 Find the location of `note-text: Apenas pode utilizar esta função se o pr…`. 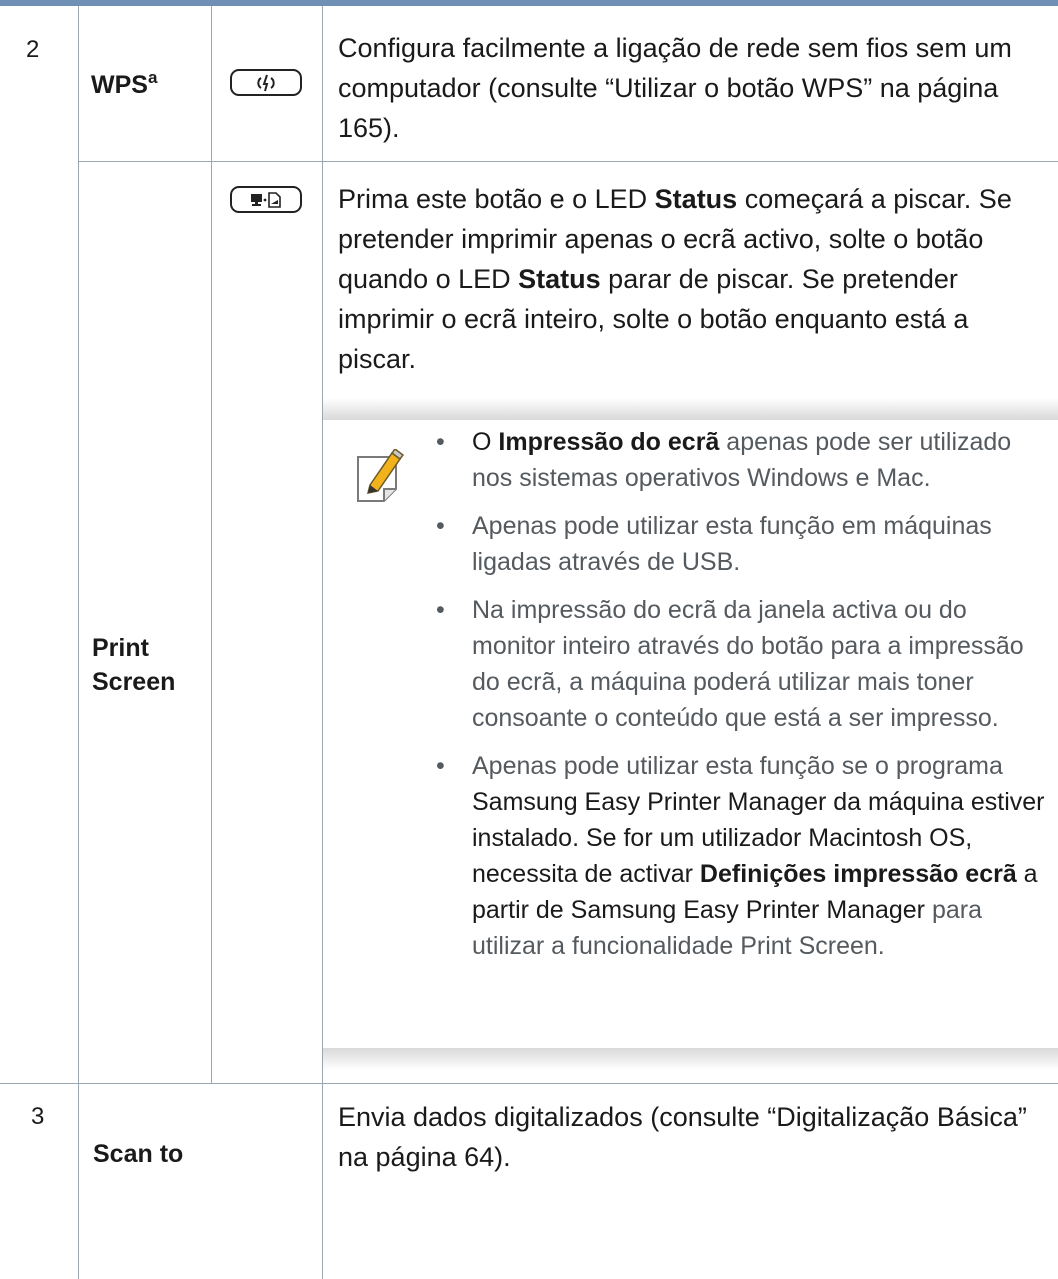

note-text: Apenas pode utilizar esta função se o pr… is located at coordinates (737, 766).